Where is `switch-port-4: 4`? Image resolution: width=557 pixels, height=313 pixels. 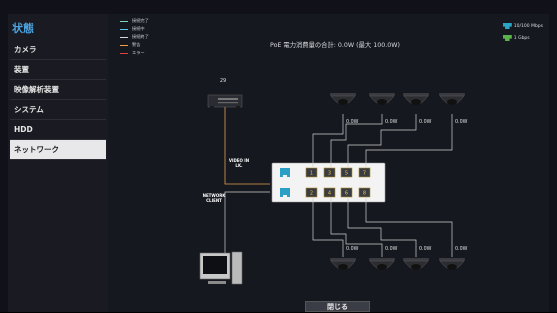
switch-port-4: 4 is located at coordinates (329, 192).